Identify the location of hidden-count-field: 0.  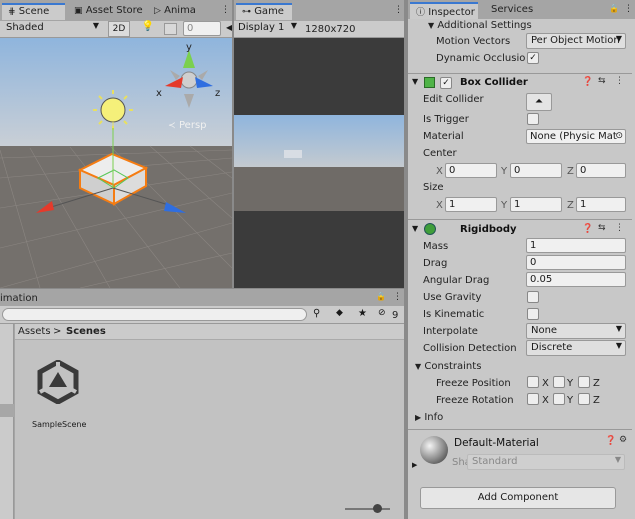
(202, 28).